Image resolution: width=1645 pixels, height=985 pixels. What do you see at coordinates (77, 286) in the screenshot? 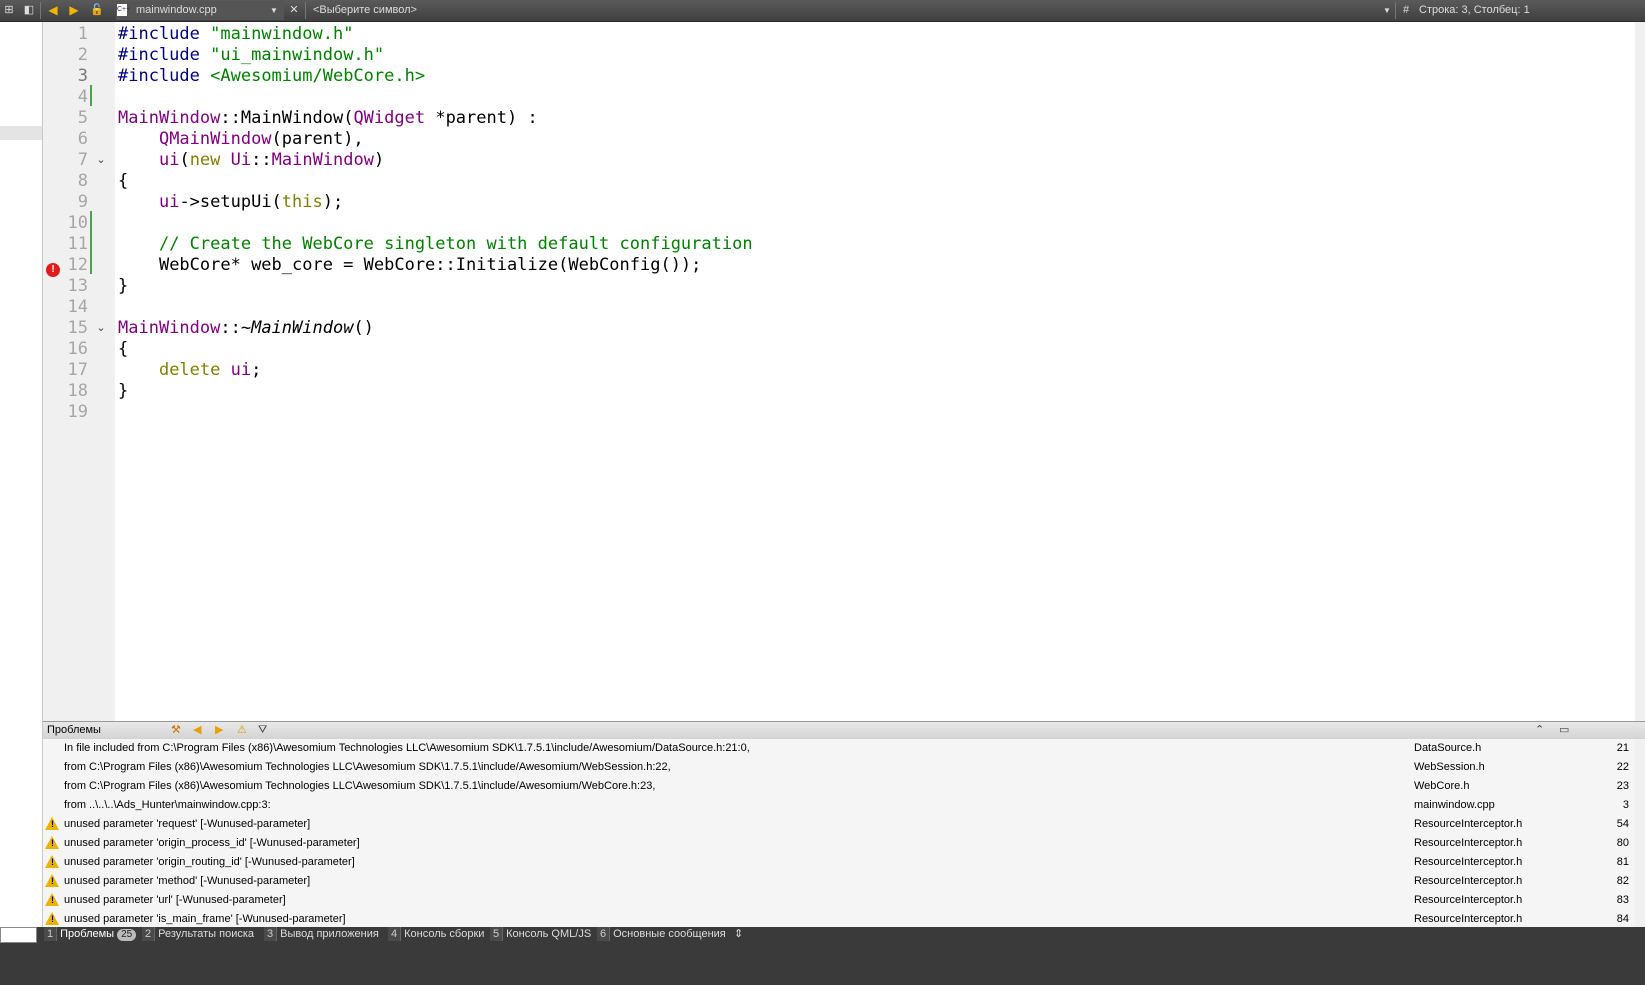
I see `line-number: 13` at bounding box center [77, 286].